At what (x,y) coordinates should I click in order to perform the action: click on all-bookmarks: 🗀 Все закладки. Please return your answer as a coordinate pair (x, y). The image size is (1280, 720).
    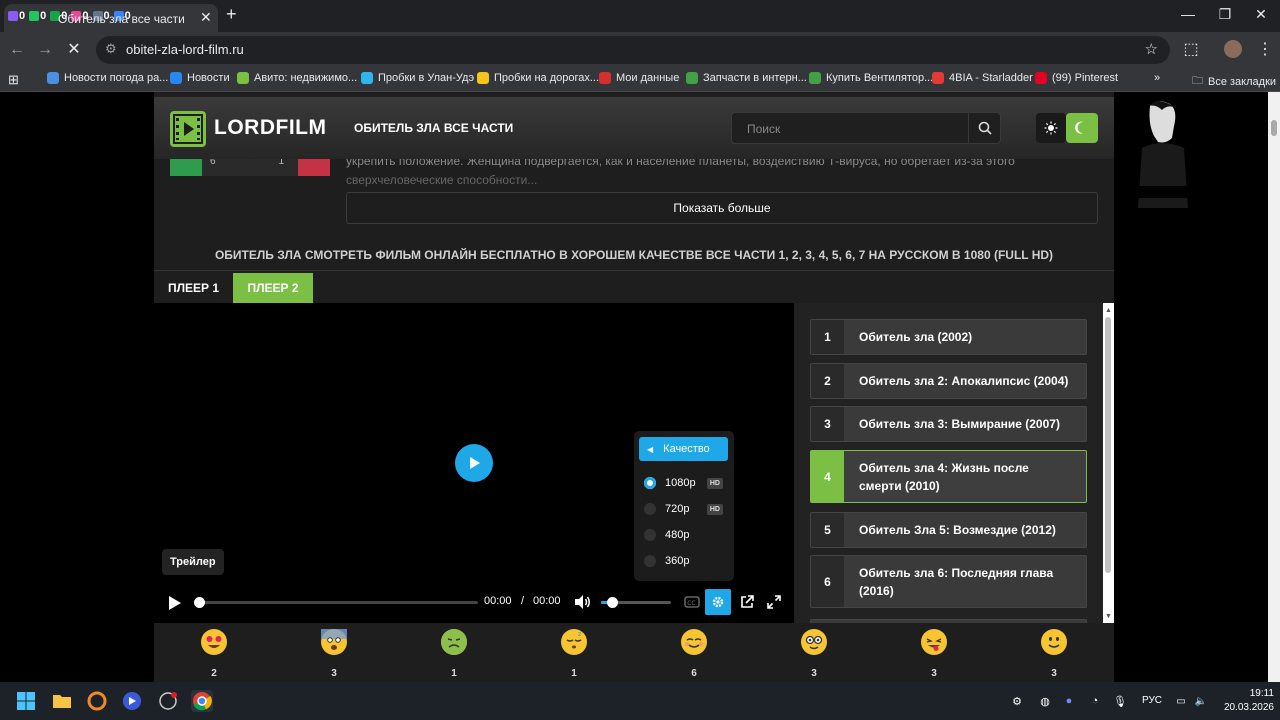
    Looking at the image, I should click on (1234, 81).